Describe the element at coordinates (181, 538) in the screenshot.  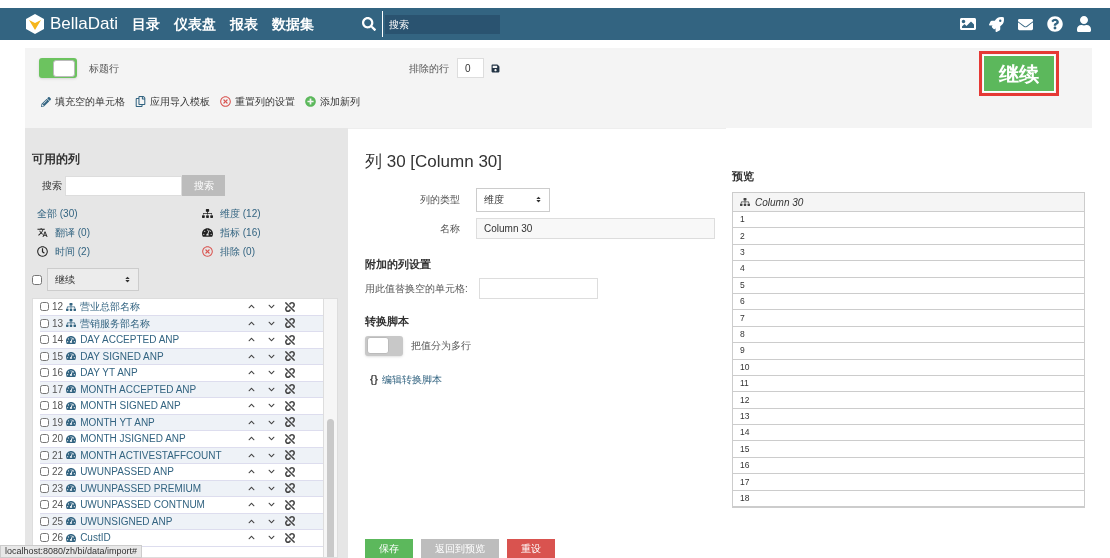
I see `column-row: 26 CustID` at that location.